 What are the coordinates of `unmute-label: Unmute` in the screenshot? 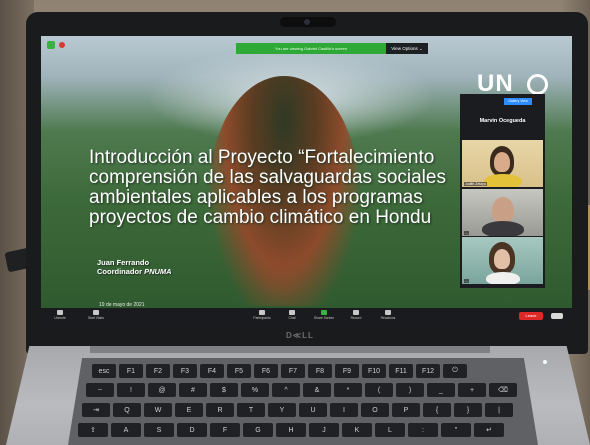 It's located at (60, 318).